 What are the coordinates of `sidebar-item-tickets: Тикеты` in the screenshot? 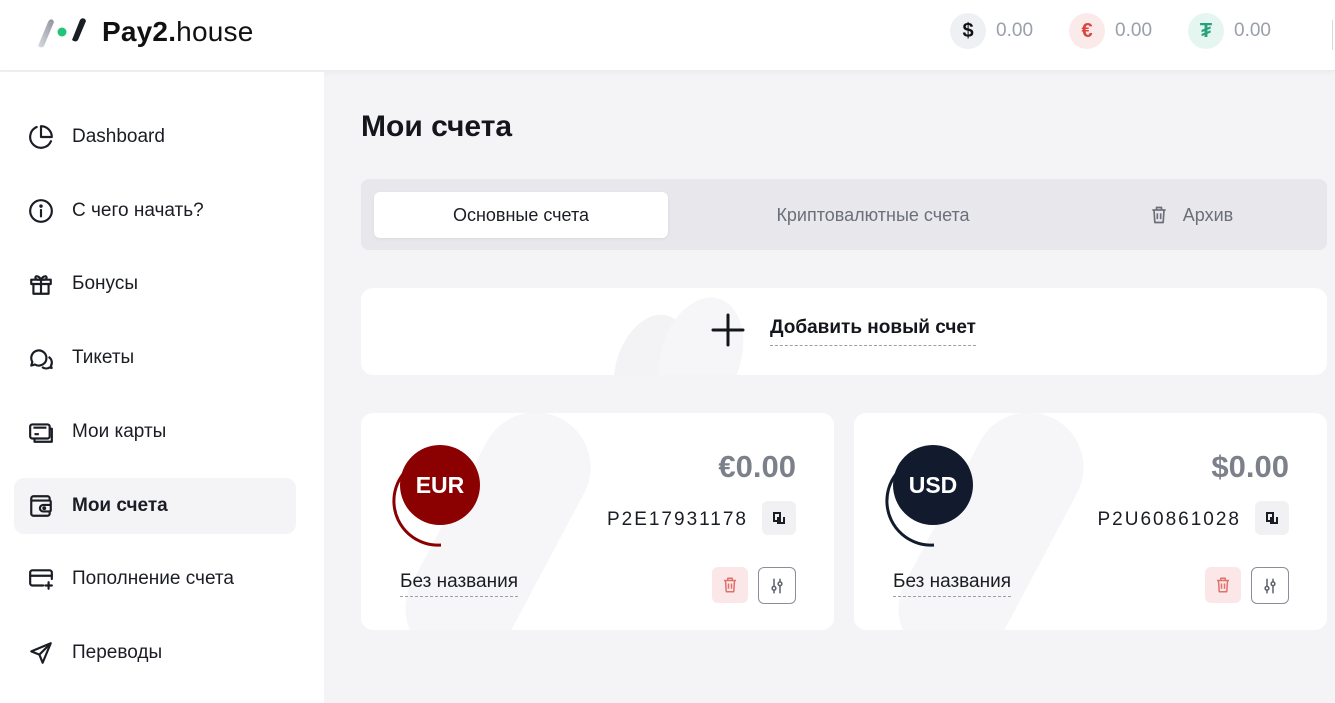 It's located at (155, 358).